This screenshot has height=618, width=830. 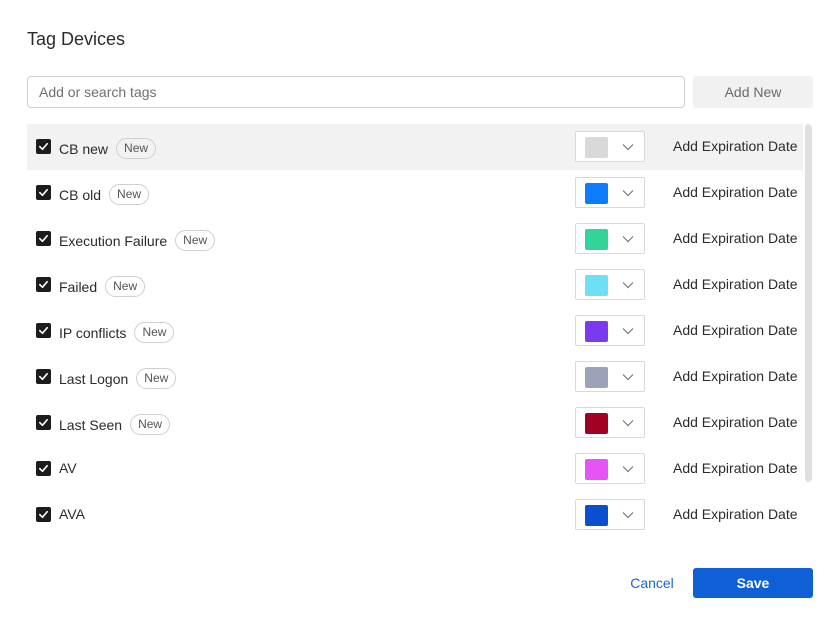 What do you see at coordinates (415, 193) in the screenshot?
I see `tag-row: CB old New Add Expiration Date` at bounding box center [415, 193].